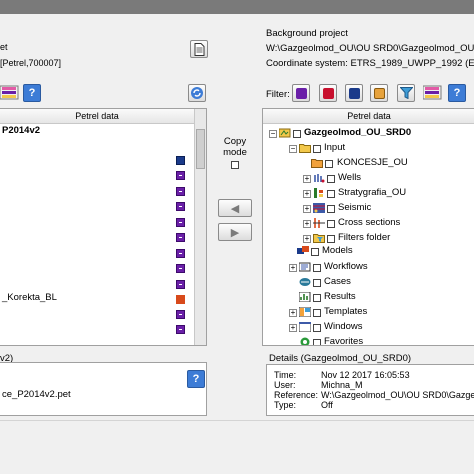 Image resolution: width=474 pixels, height=474 pixels. I want to click on arrow-right-icon: ▶, so click(235, 232).